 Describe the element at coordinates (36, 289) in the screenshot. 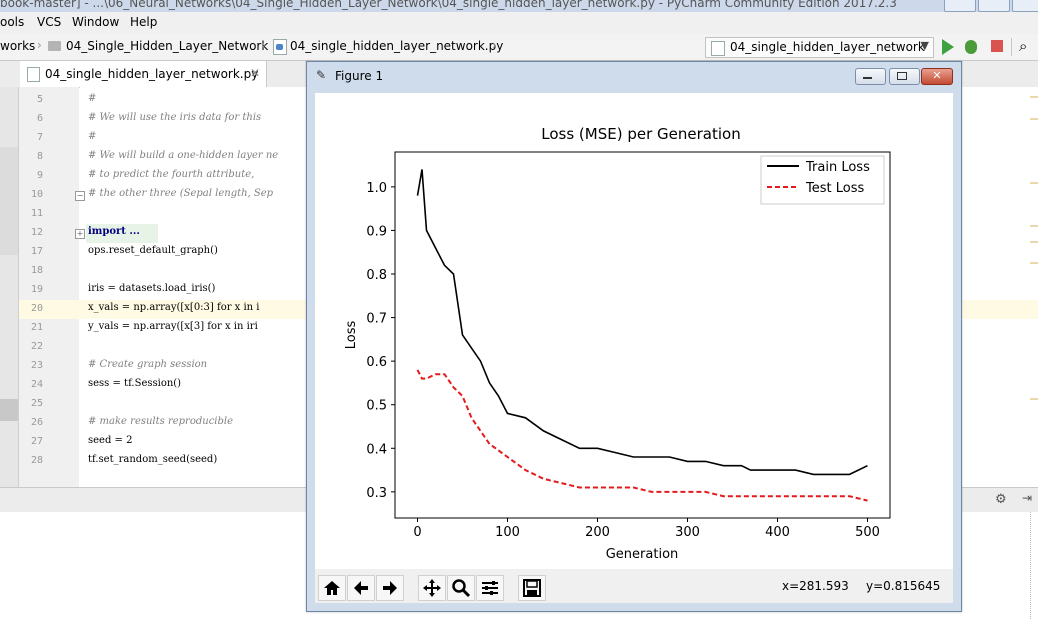

I see `line-number: 19` at that location.